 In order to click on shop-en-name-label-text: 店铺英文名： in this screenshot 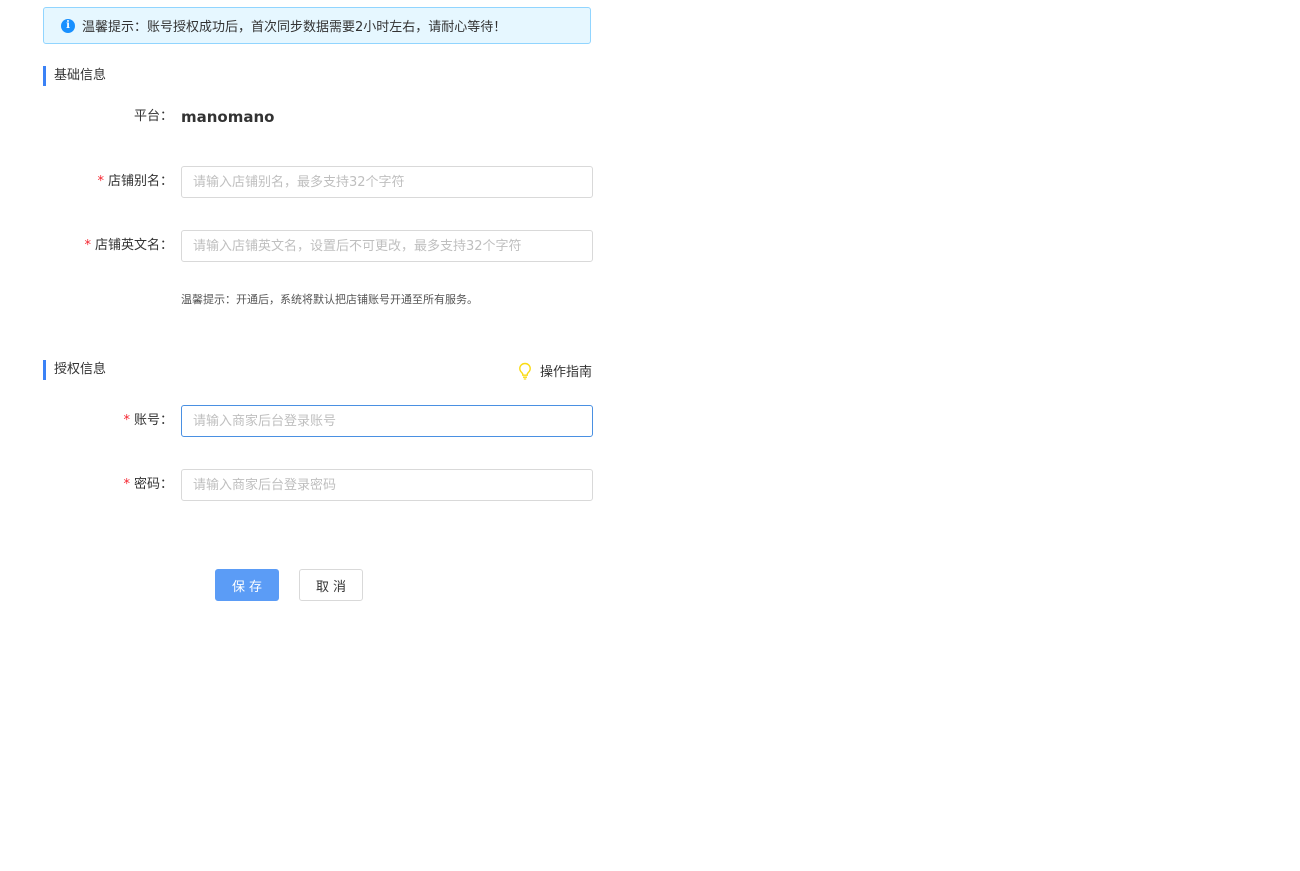, I will do `click(133, 245)`.